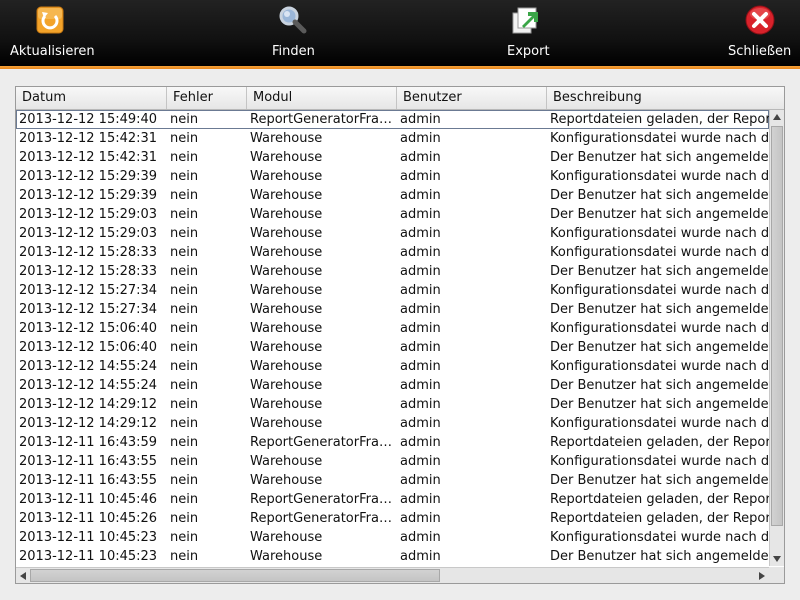 The height and width of the screenshot is (600, 800). What do you see at coordinates (53, 33) in the screenshot?
I see `refresh-button: Aktualisieren` at bounding box center [53, 33].